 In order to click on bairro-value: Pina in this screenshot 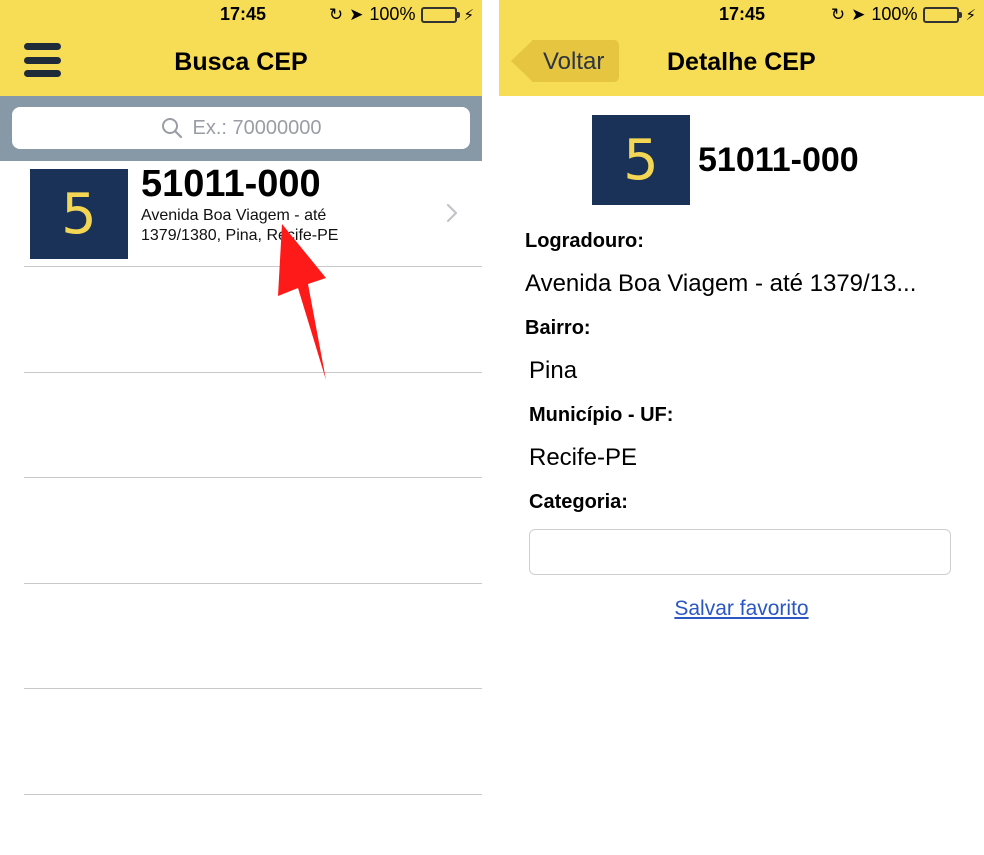, I will do `click(553, 370)`.